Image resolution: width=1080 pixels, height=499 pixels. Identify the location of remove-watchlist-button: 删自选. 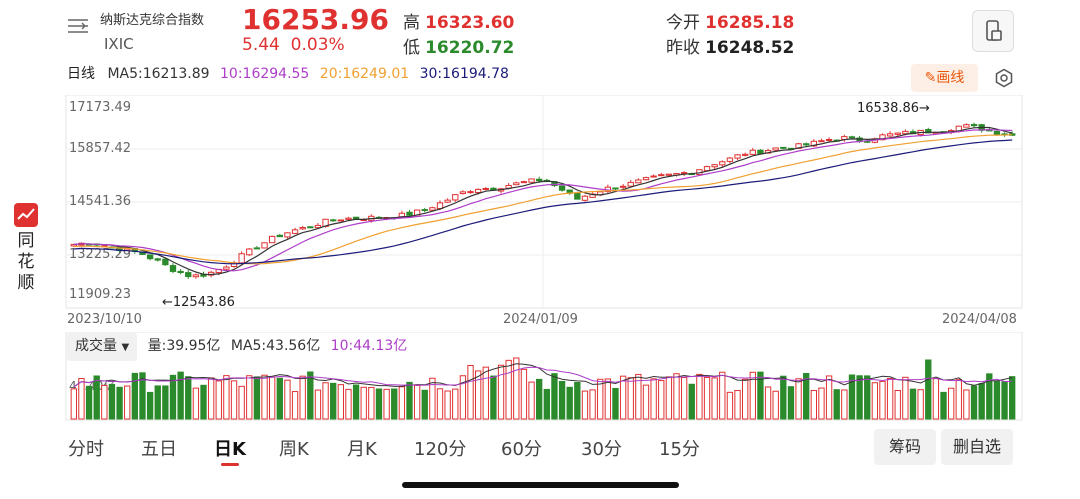
(977, 447).